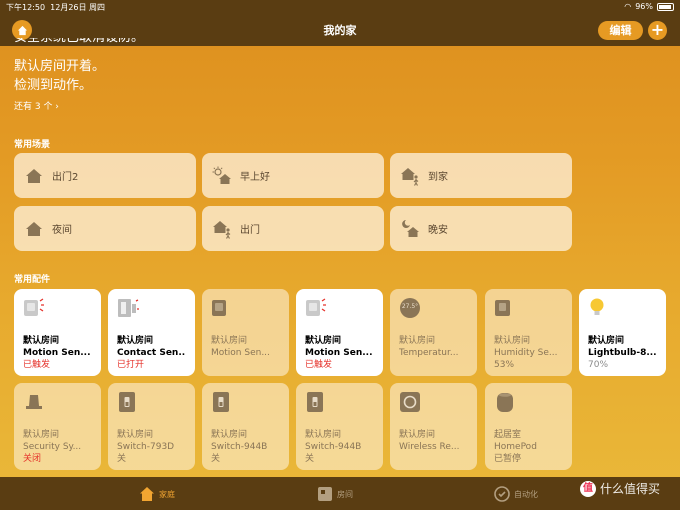 The height and width of the screenshot is (510, 680). Describe the element at coordinates (588, 488) in the screenshot. I see `watermark-logo-icon: 值` at that location.